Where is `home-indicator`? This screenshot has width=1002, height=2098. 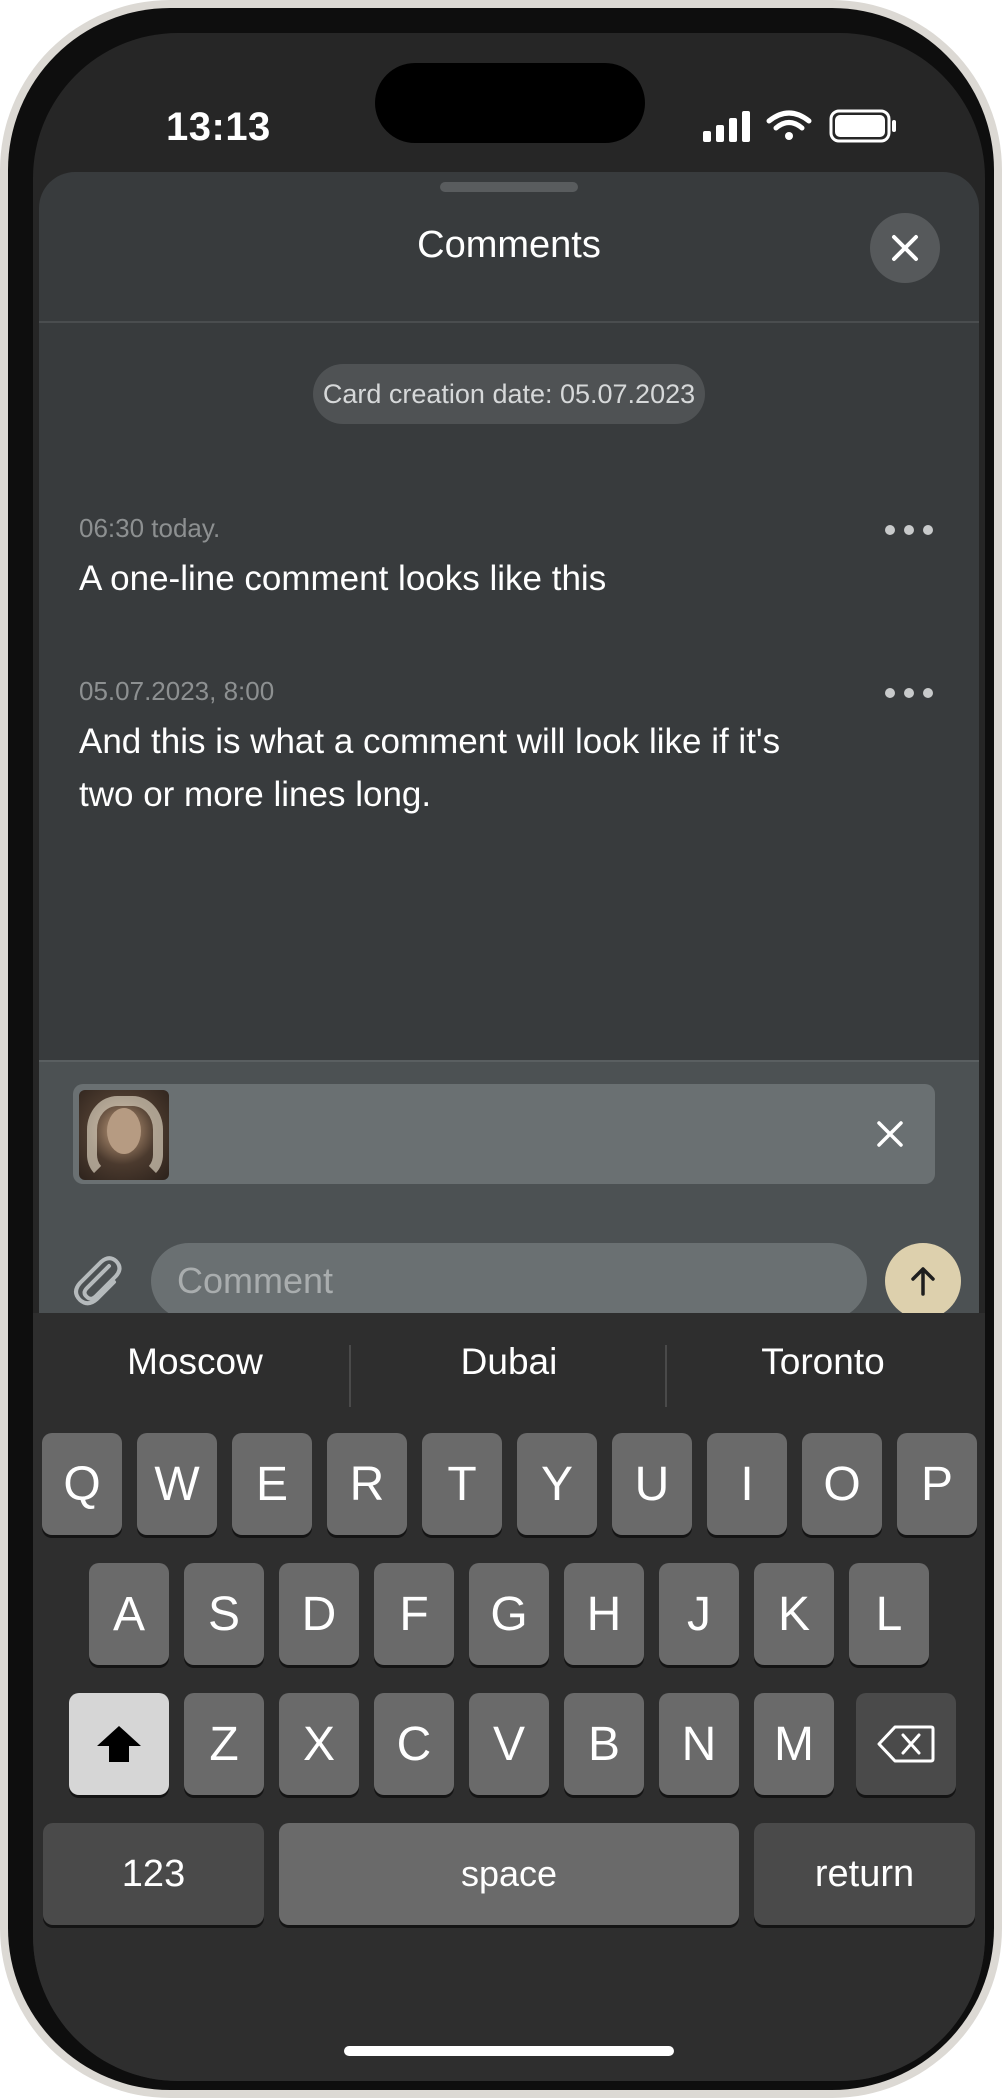 home-indicator is located at coordinates (509, 2051).